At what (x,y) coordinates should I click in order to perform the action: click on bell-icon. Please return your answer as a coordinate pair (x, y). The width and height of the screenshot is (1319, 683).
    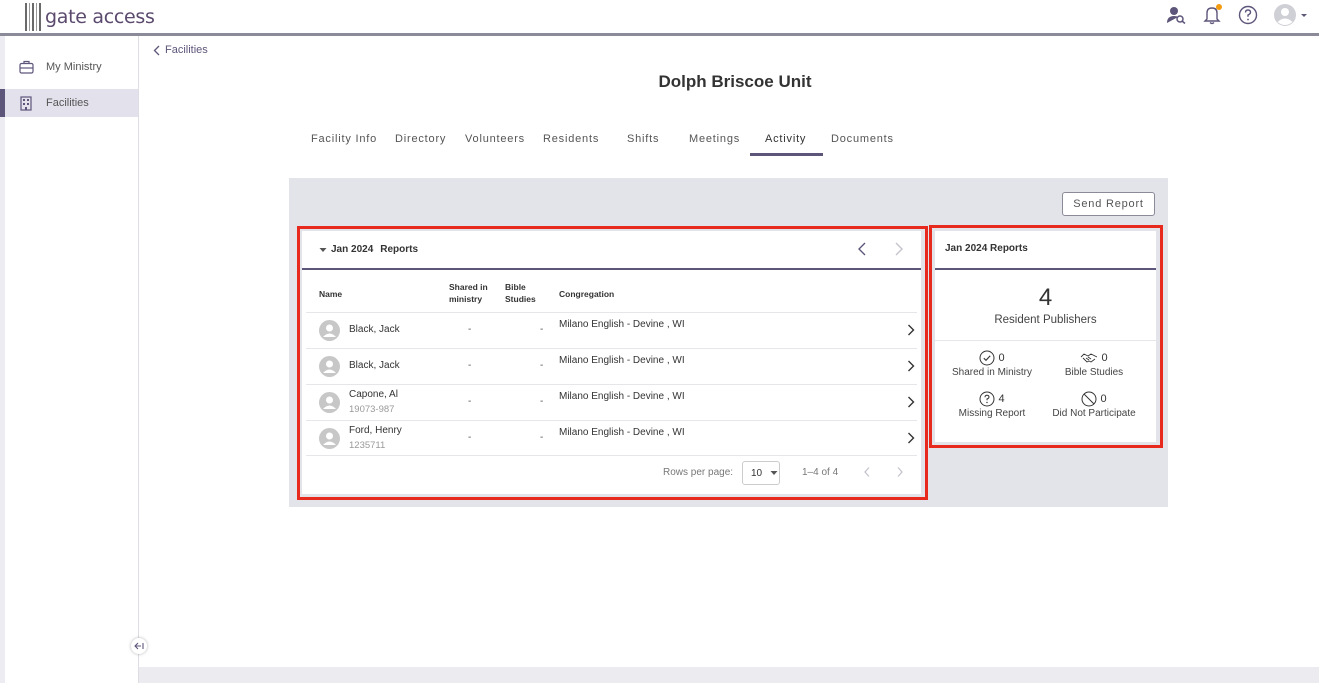
    Looking at the image, I should click on (1212, 15).